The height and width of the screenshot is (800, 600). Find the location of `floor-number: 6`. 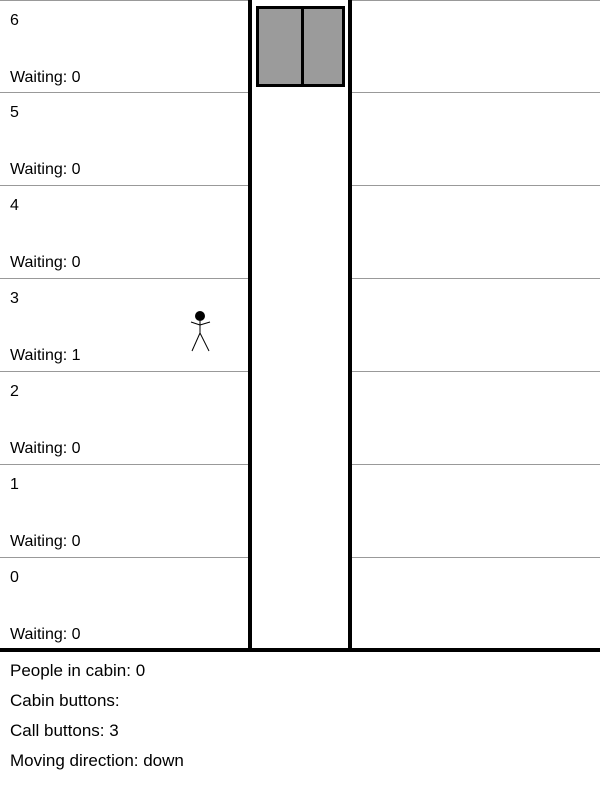

floor-number: 6 is located at coordinates (14, 20).